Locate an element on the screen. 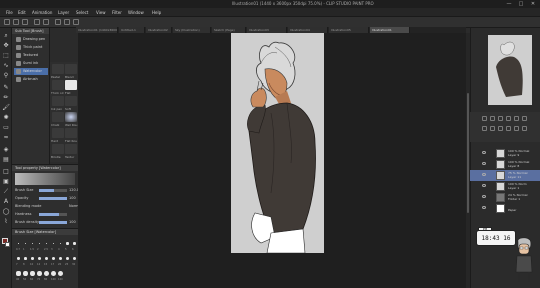 Image resolution: width=540 pixels, height=288 pixels. menu-layer: Layer is located at coordinates (63, 12).